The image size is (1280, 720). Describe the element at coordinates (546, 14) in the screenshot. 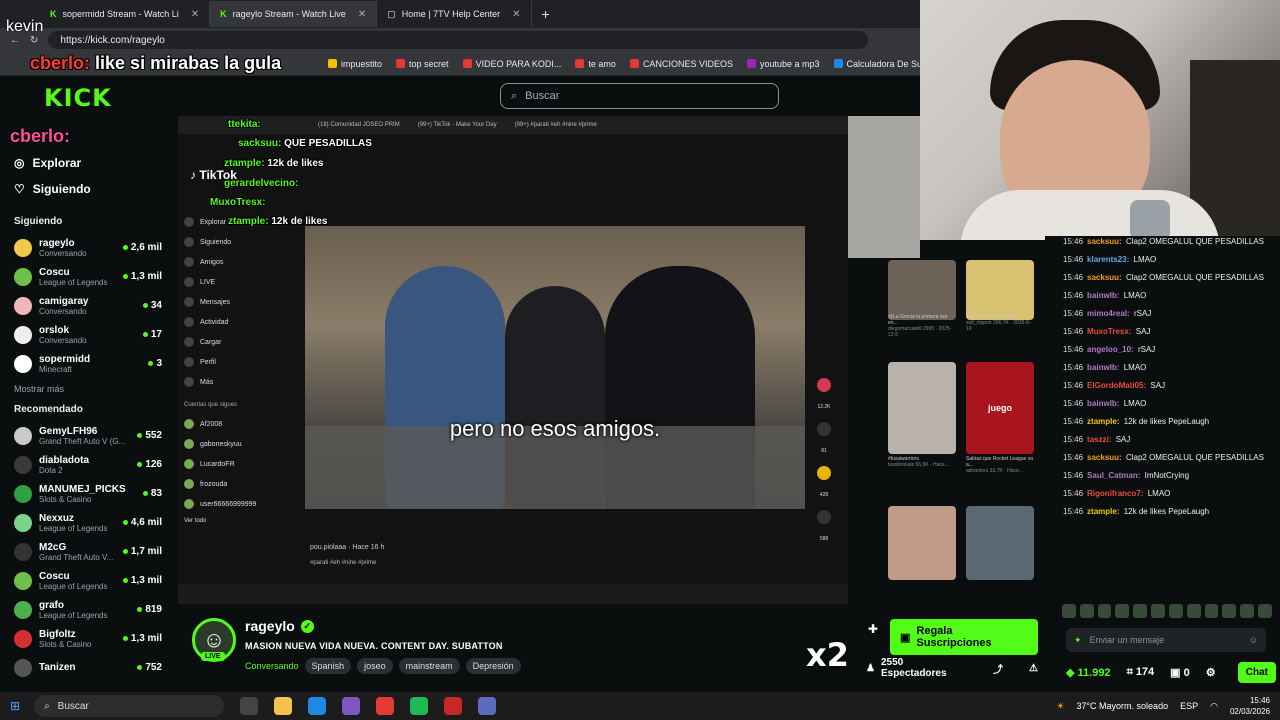

I see `new-tab-button: +` at that location.